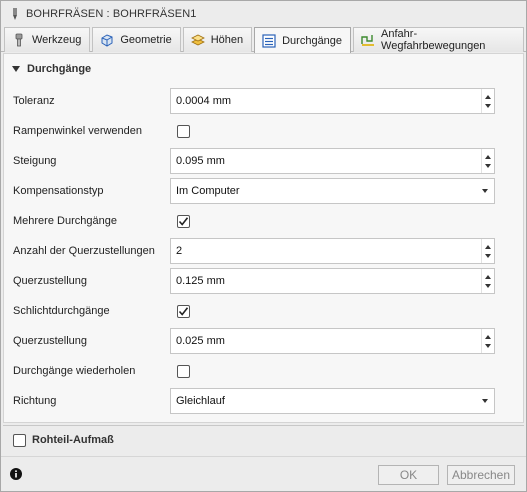 This screenshot has width=527, height=492. I want to click on row-steigung: Steigung 0.095 mm, so click(263, 161).